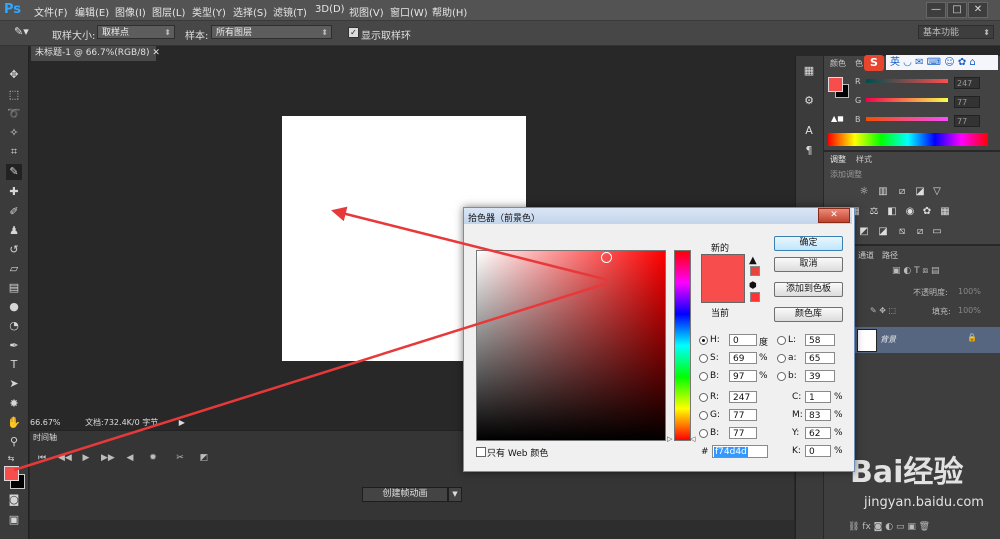 The image size is (1000, 539). What do you see at coordinates (818, 397) in the screenshot?
I see `c-input: 1` at bounding box center [818, 397].